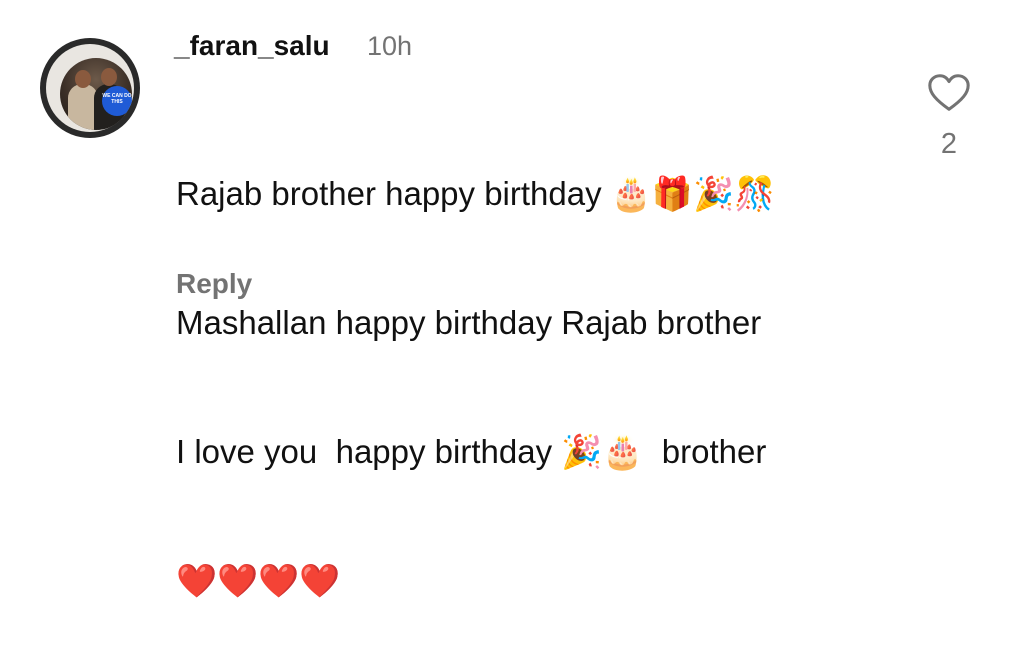  Describe the element at coordinates (258, 580) in the screenshot. I see `comment-text-line: ❤️❤️❤️❤️` at that location.